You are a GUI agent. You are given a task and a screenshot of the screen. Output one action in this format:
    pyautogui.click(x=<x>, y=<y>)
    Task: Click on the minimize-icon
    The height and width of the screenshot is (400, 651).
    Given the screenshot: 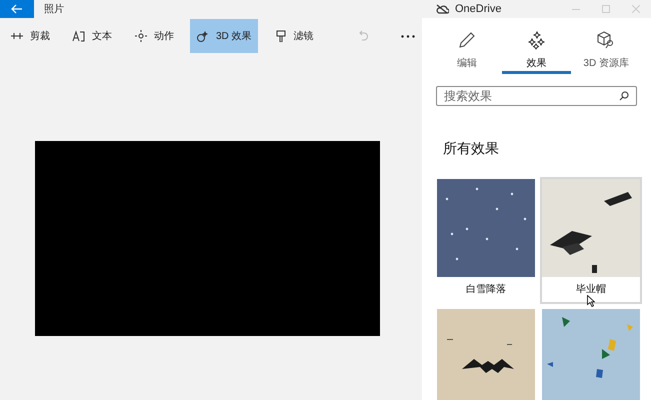 What is the action you would take?
    pyautogui.click(x=576, y=9)
    